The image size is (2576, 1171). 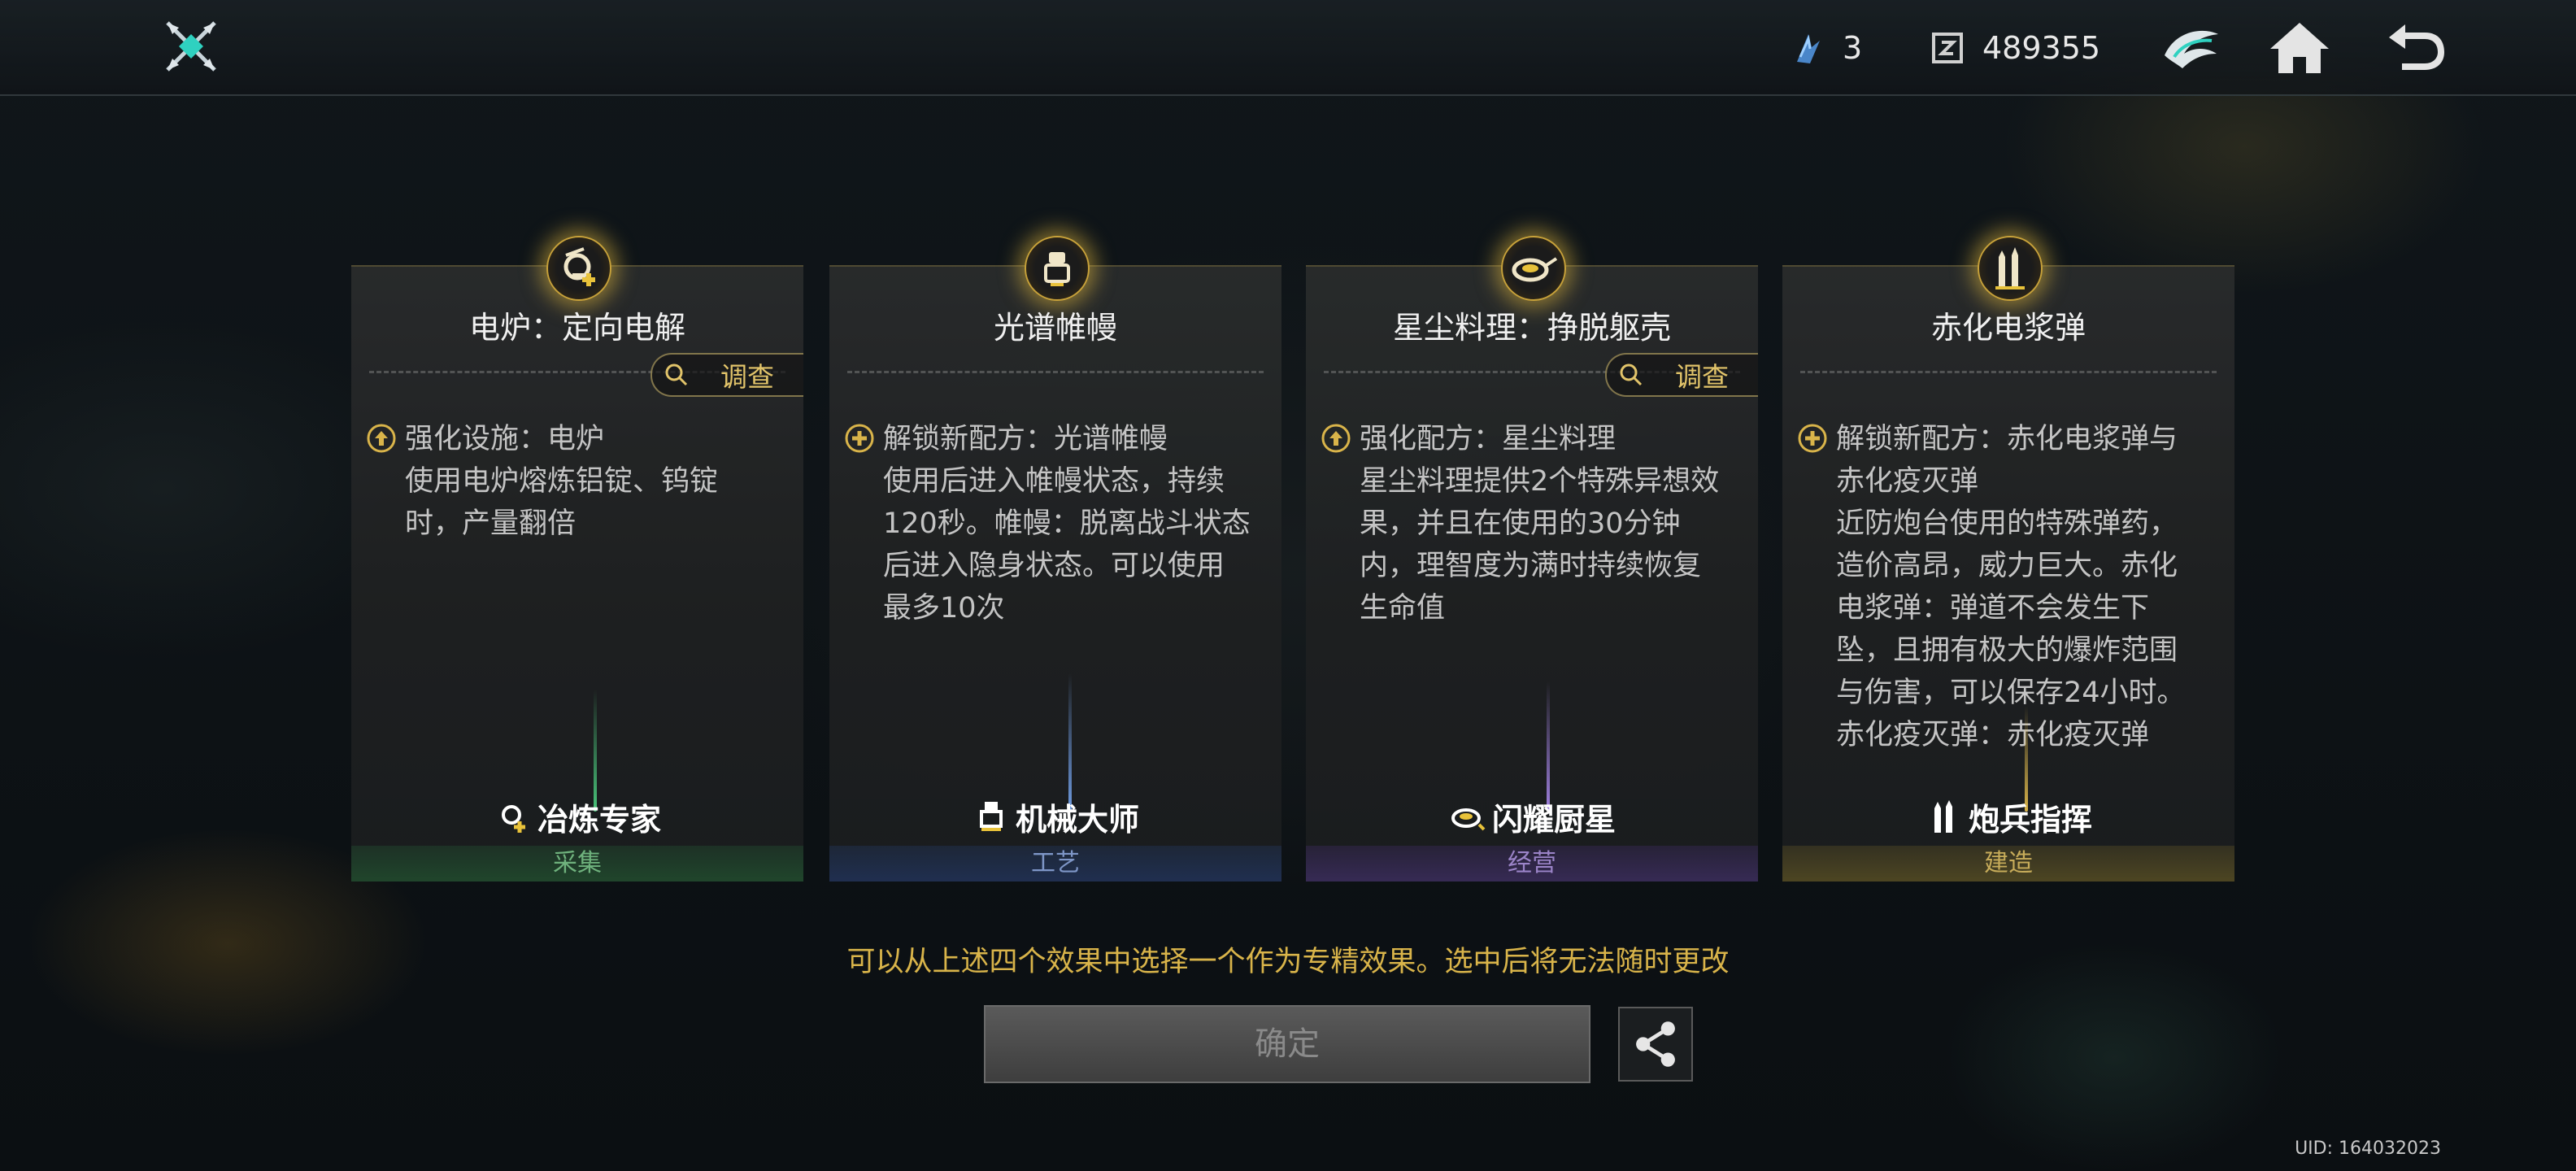 What do you see at coordinates (1532, 328) in the screenshot?
I see `card-title: 星尘料理：挣脱躯壳` at bounding box center [1532, 328].